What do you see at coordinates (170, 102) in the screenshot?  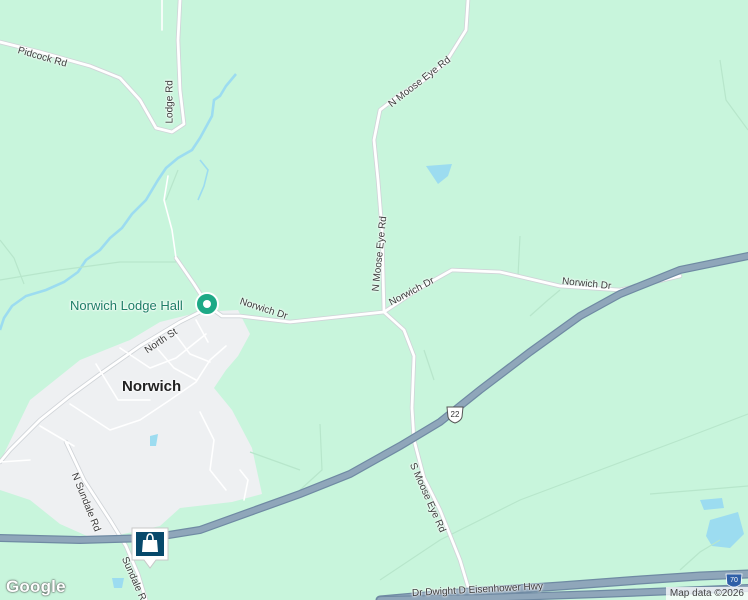 I see `road-label-lodge: Lodge Rd` at bounding box center [170, 102].